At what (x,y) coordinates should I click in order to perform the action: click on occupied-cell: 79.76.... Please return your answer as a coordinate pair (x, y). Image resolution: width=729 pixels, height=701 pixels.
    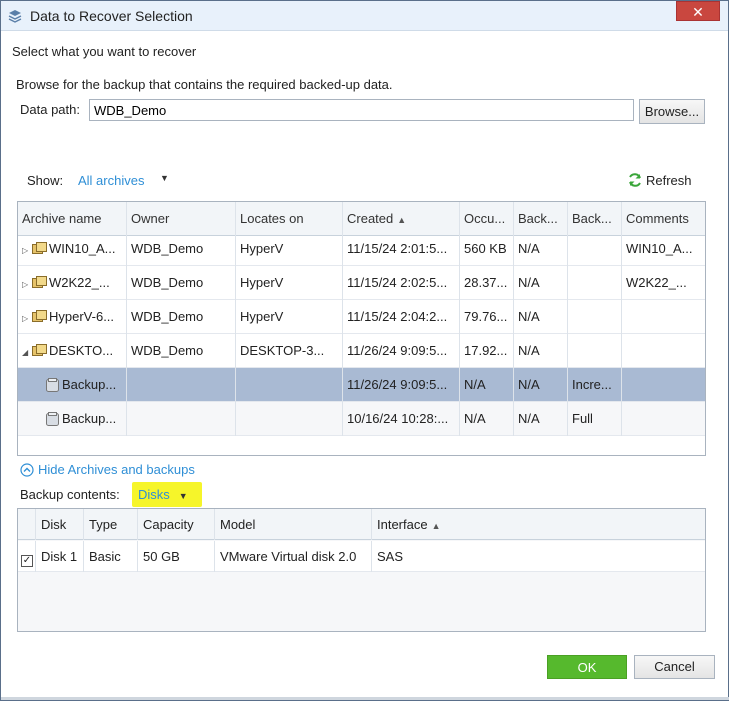
    Looking at the image, I should click on (487, 317).